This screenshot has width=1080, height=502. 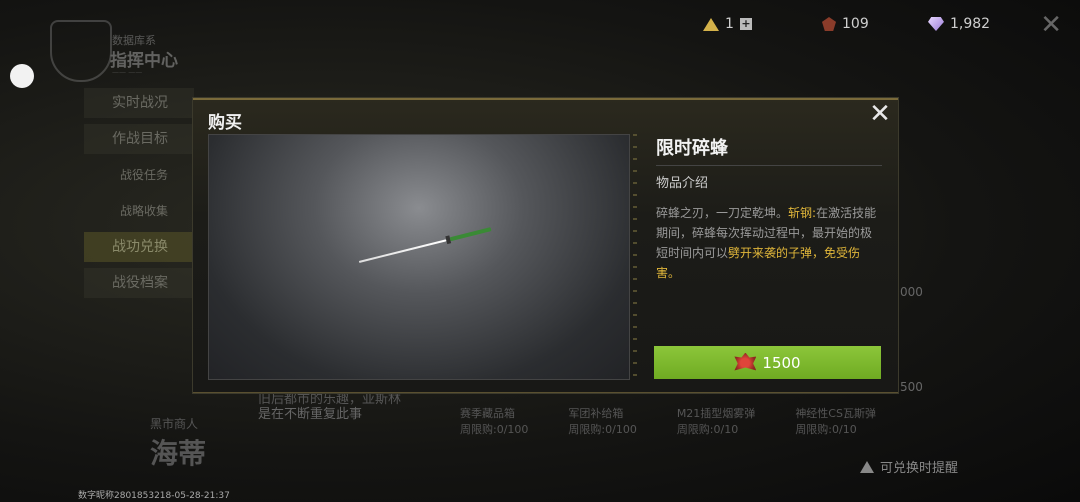 I want to click on desc-text: 。, so click(x=674, y=273).